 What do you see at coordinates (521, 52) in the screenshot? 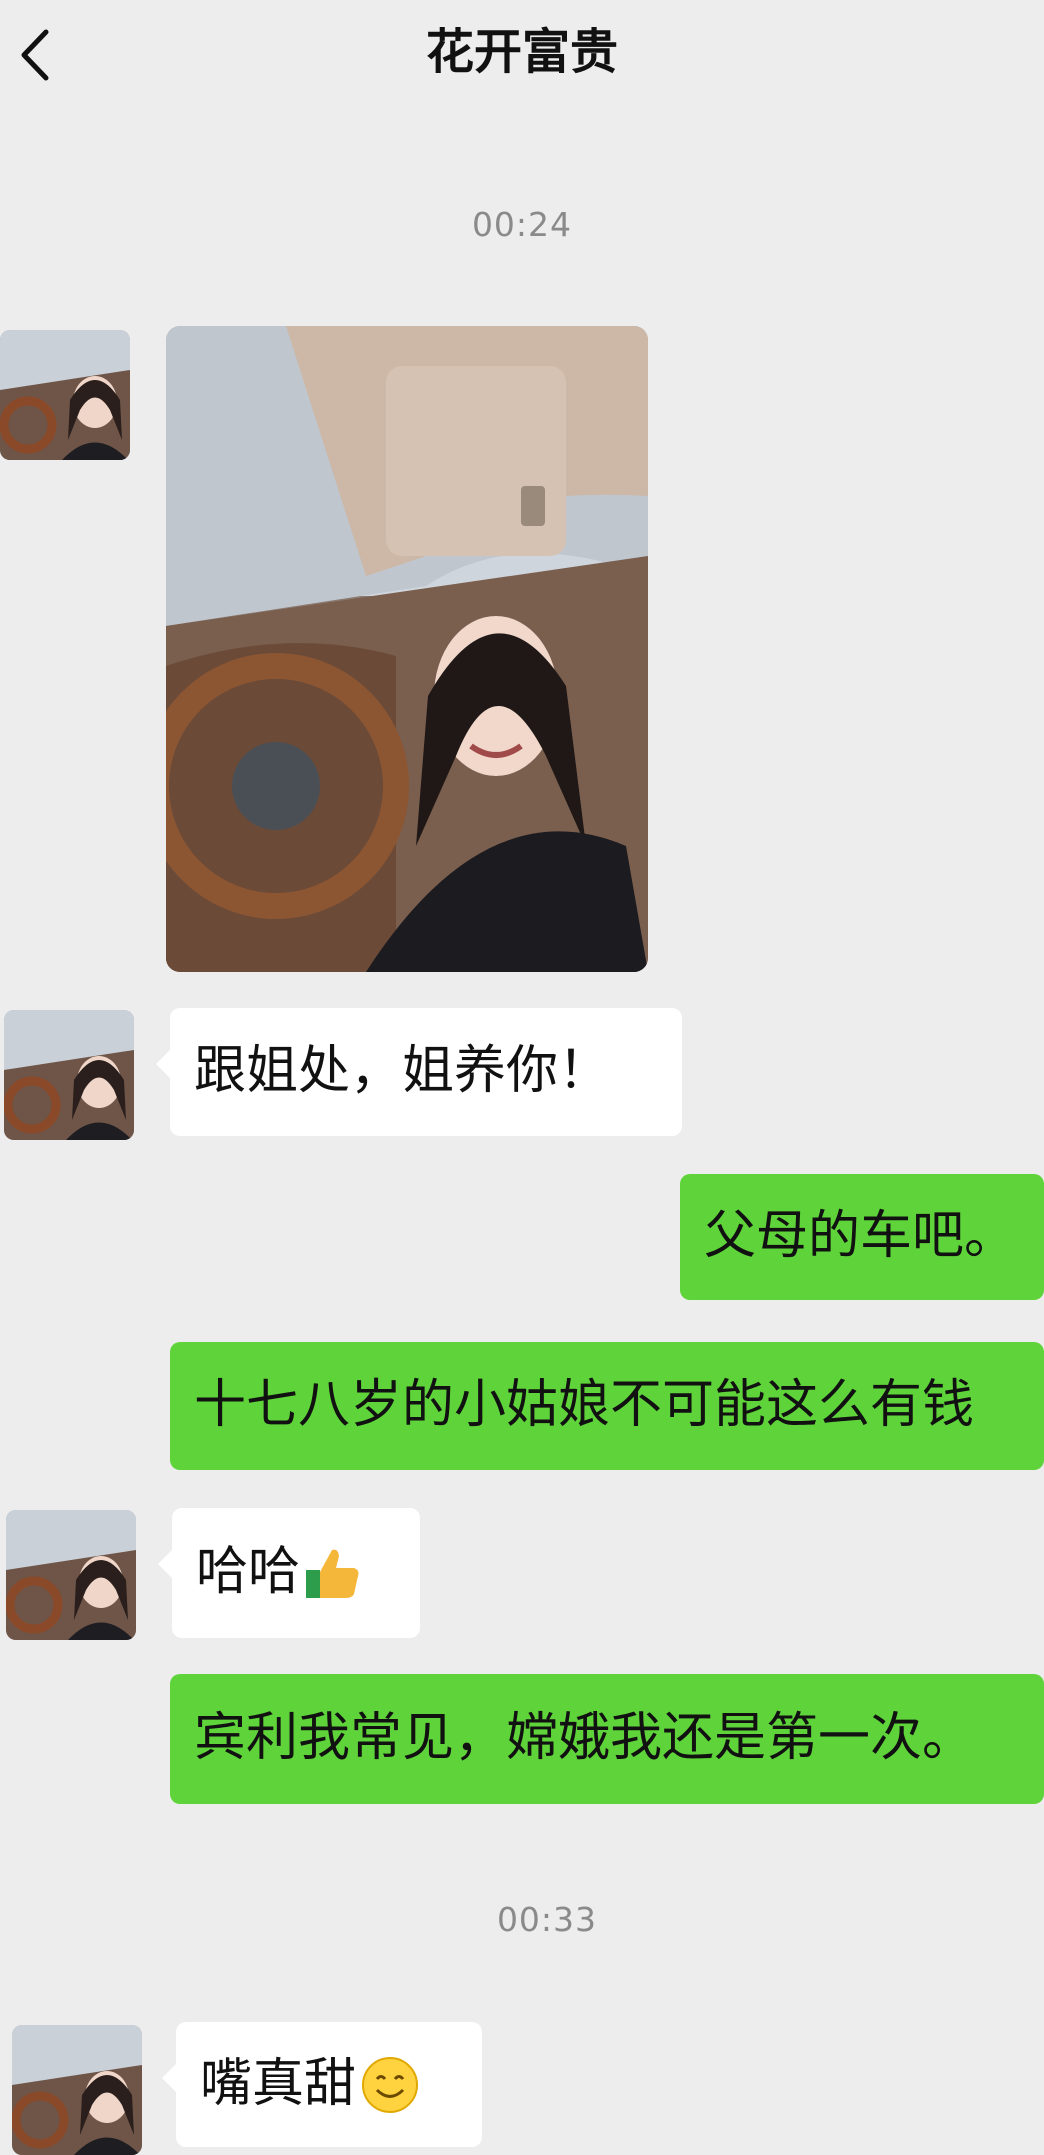
I see `chat-title: 花开富贵` at bounding box center [521, 52].